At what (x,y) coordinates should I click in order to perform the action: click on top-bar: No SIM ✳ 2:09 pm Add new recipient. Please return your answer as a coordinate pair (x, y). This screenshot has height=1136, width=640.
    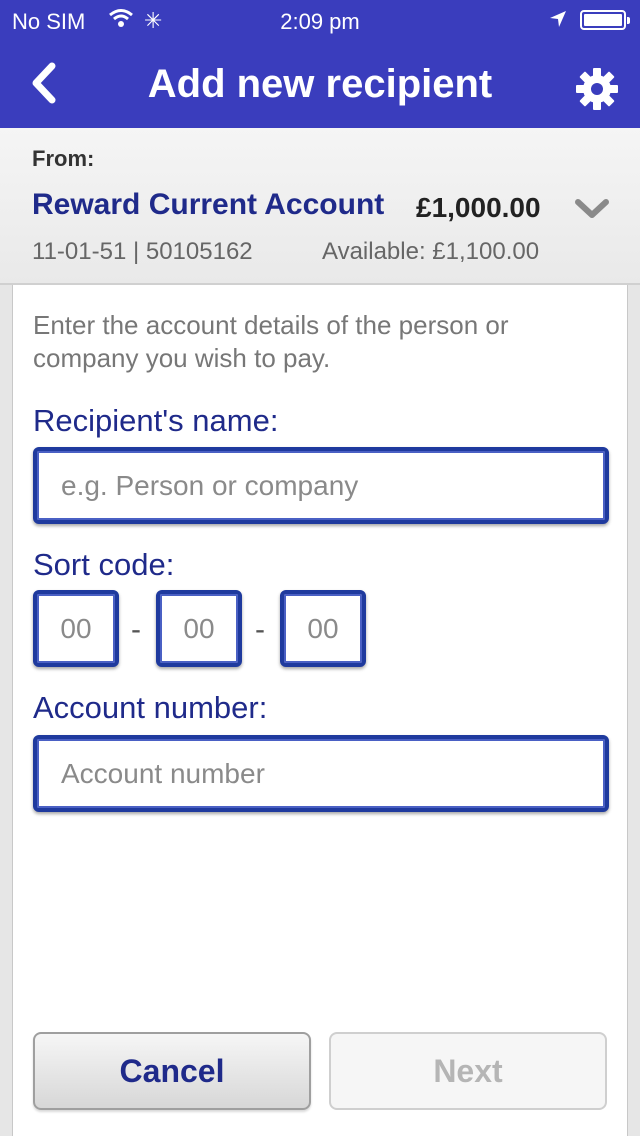
    Looking at the image, I should click on (320, 64).